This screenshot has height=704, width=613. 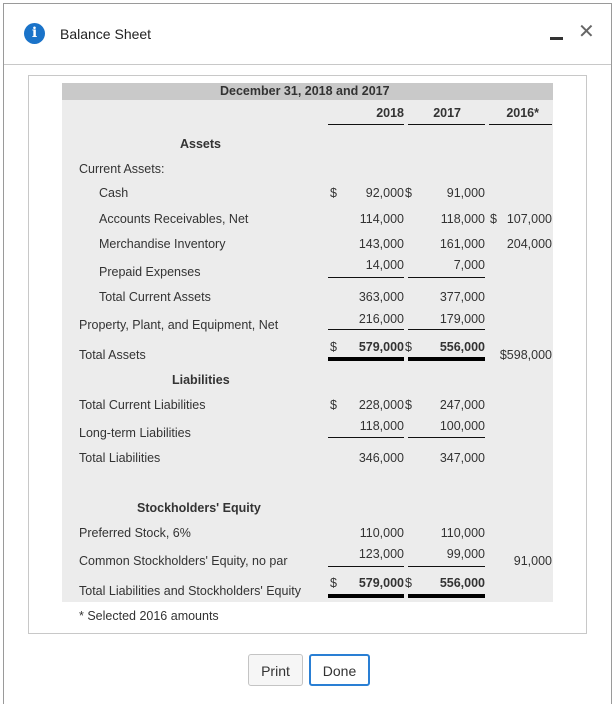 What do you see at coordinates (381, 297) in the screenshot?
I see `value-2018-tca: 363,000` at bounding box center [381, 297].